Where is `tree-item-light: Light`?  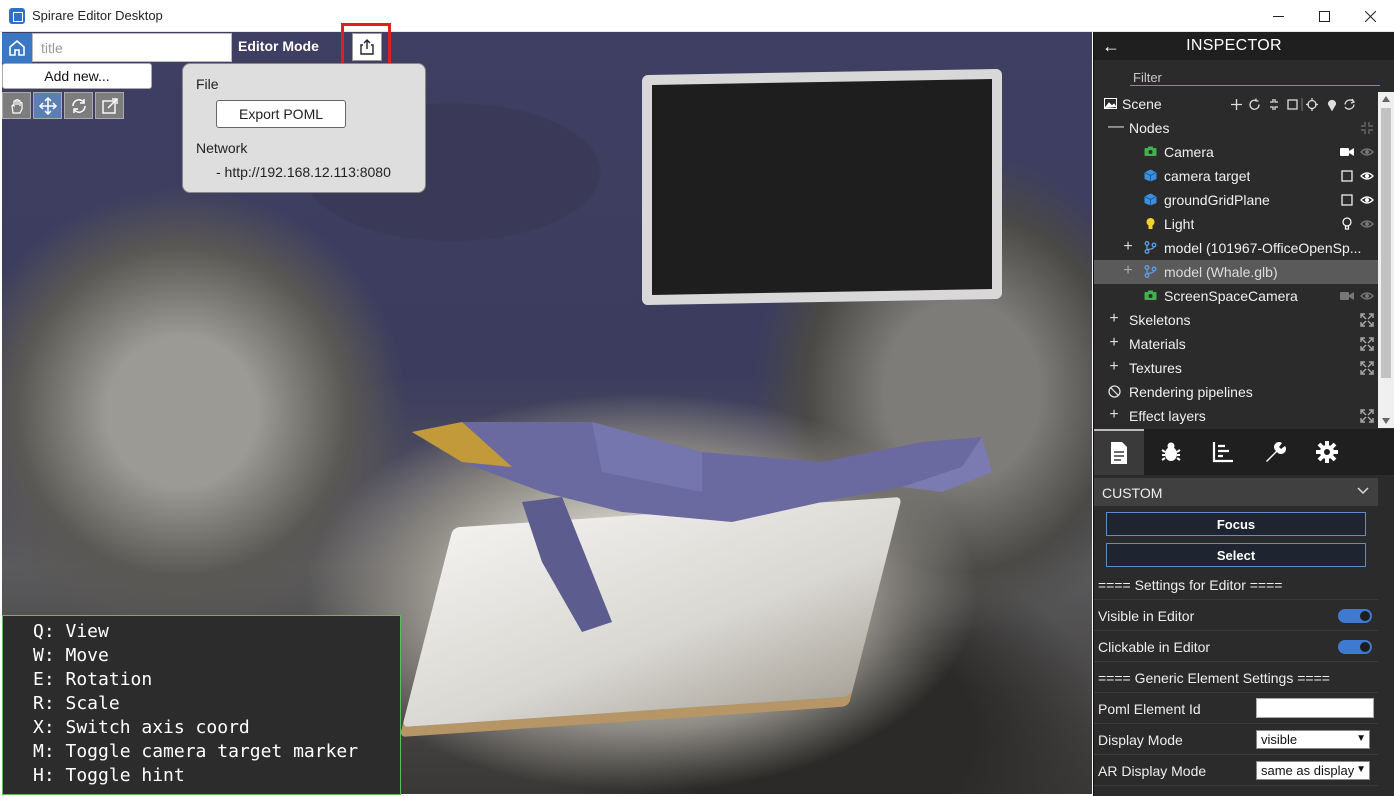
tree-item-light: Light is located at coordinates (1236, 224).